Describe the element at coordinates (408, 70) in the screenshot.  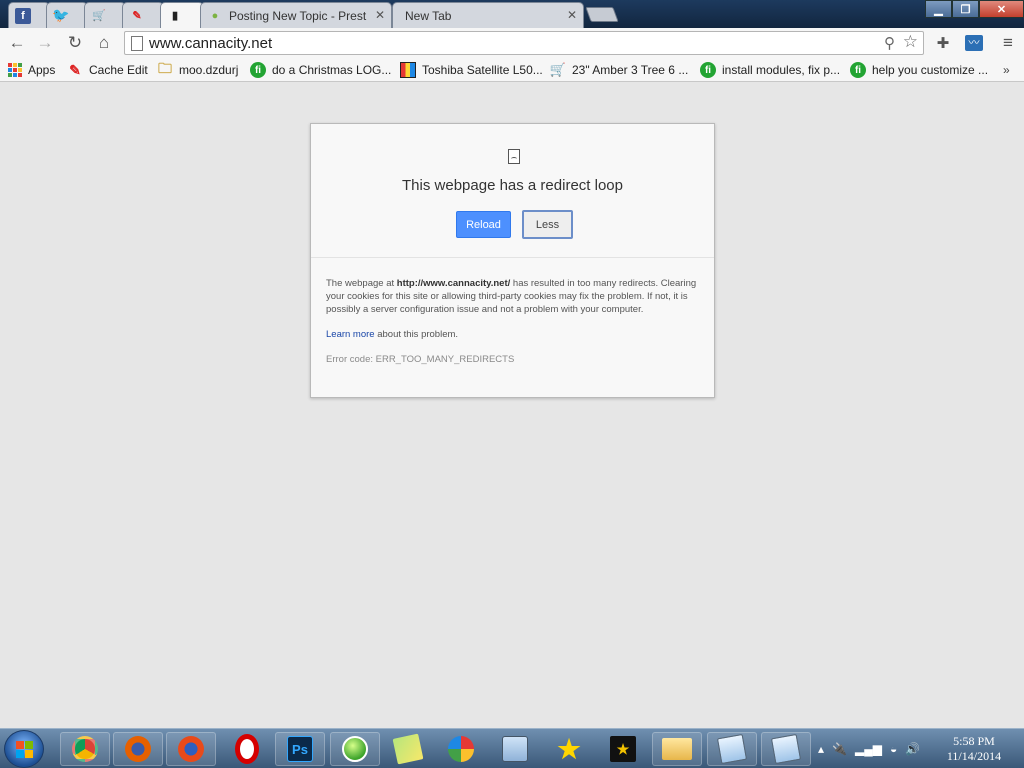
I see `toshiba-icon` at that location.